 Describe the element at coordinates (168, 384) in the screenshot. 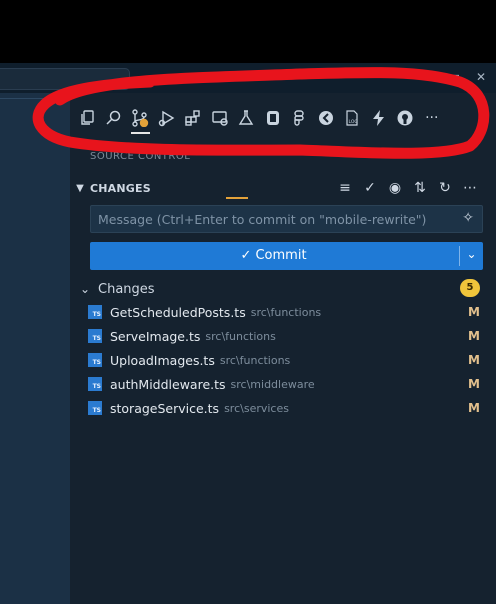

I see `file-name: authMiddleware.ts` at that location.